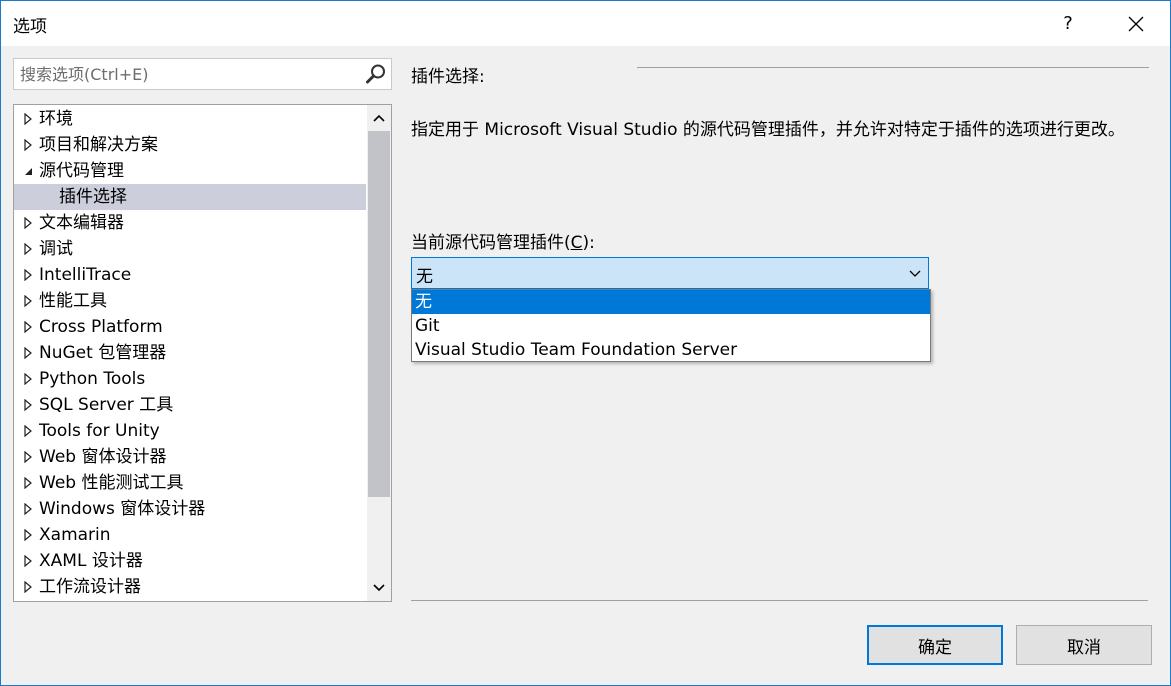 This screenshot has height=686, width=1171. What do you see at coordinates (56, 119) in the screenshot?
I see `tree-item-label: 环境` at bounding box center [56, 119].